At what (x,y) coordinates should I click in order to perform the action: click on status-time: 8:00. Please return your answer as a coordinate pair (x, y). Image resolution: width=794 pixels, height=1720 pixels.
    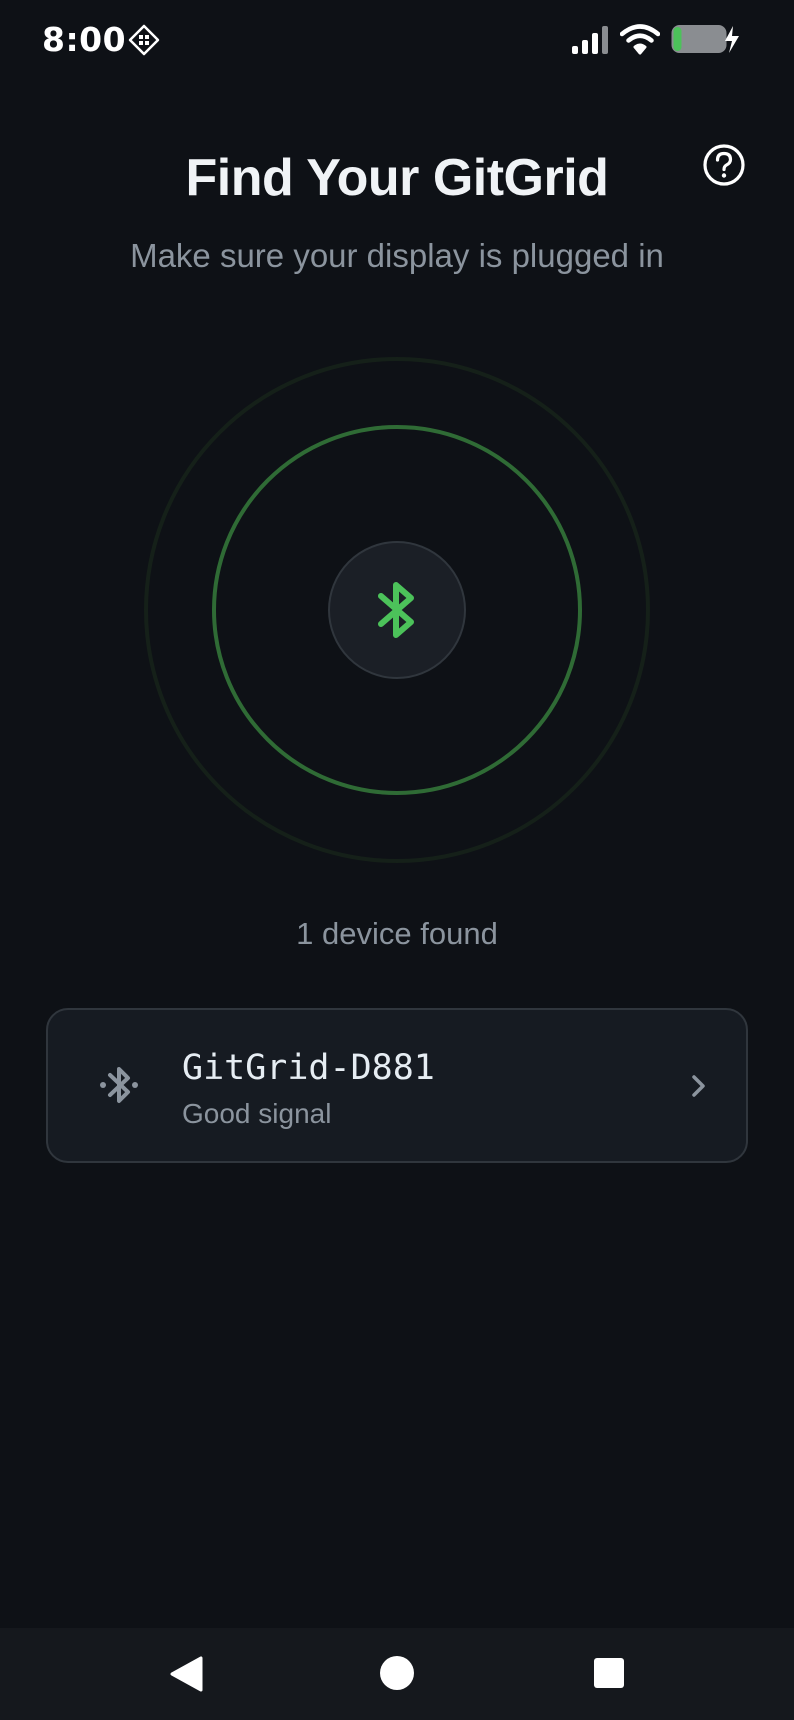
    Looking at the image, I should click on (84, 39).